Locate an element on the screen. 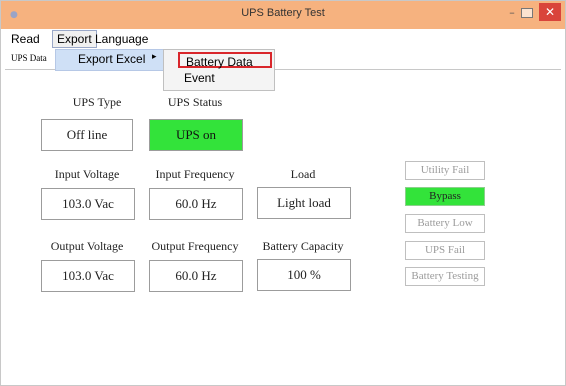  output-frequency-label: Output Frequency is located at coordinates (195, 246).